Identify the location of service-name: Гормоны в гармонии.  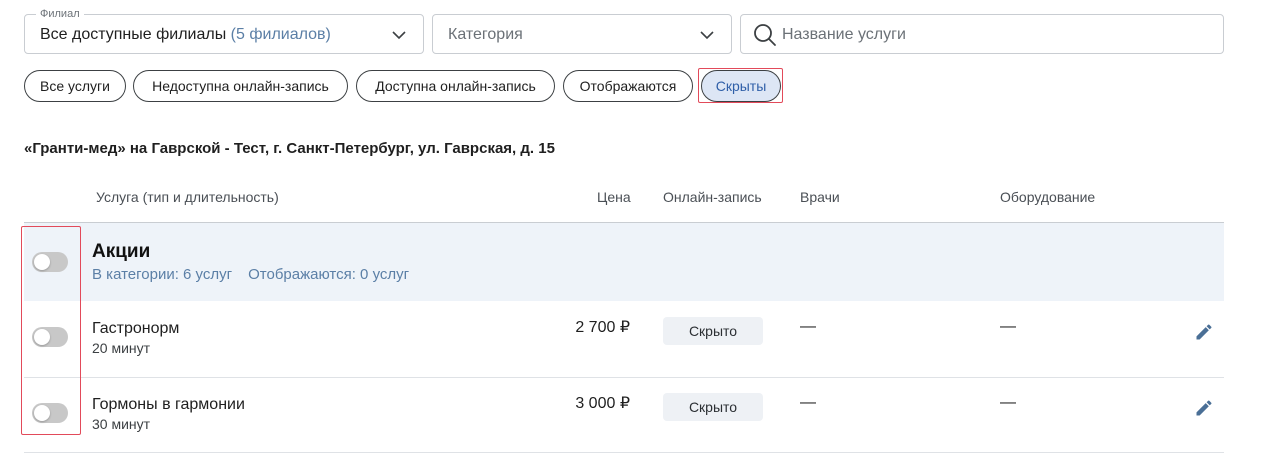
(168, 404).